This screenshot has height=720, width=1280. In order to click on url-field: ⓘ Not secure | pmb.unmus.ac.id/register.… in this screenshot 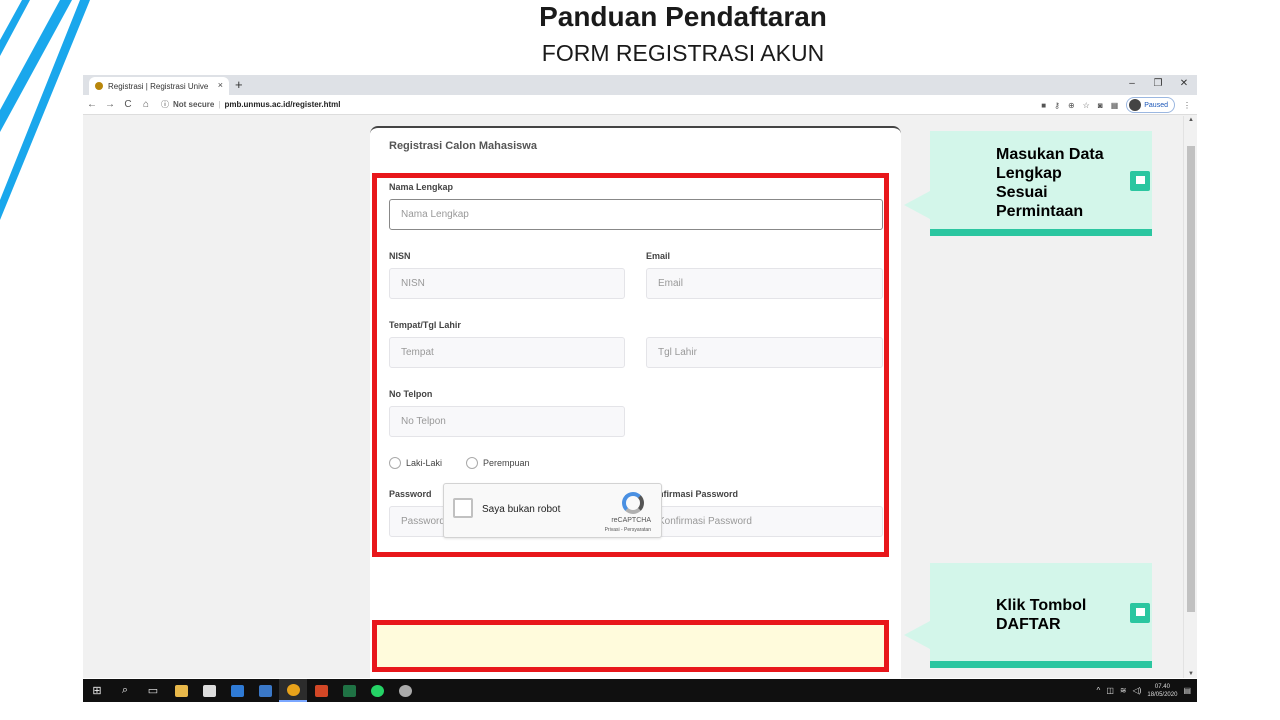, I will do `click(250, 104)`.